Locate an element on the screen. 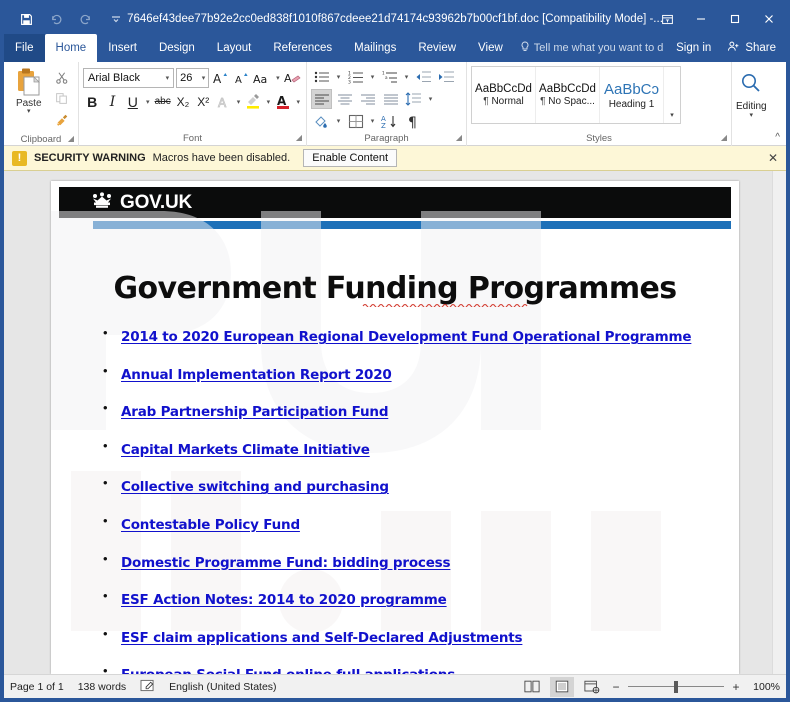 Image resolution: width=790 pixels, height=702 pixels. shrink-font-icon: A is located at coordinates (241, 77).